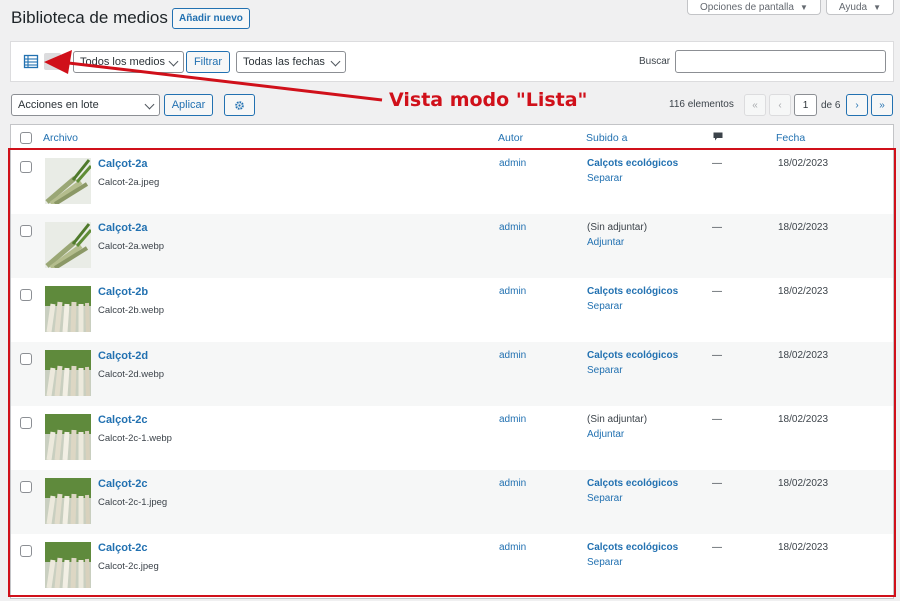 The height and width of the screenshot is (601, 900). Describe the element at coordinates (131, 246) in the screenshot. I see `media-filename: Calcot-2a.webp` at that location.